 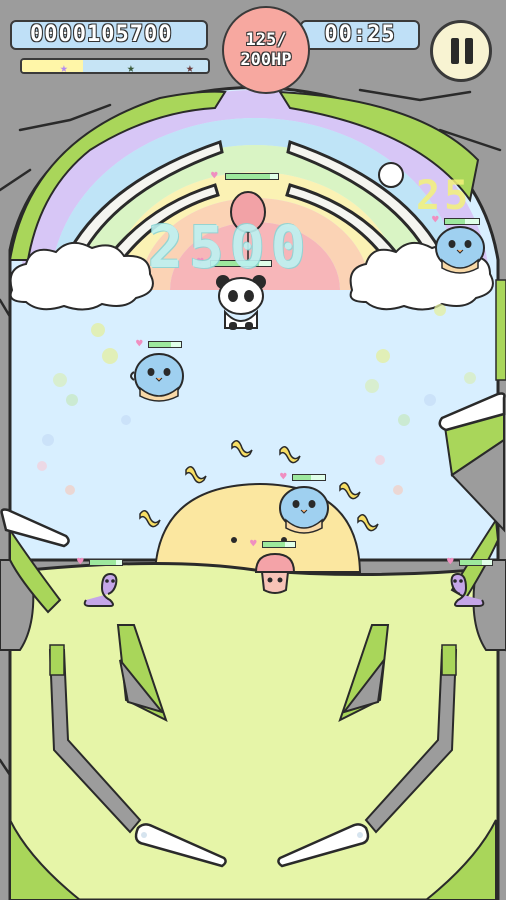 I want to click on panda-balloon-enemy, so click(x=241, y=302).